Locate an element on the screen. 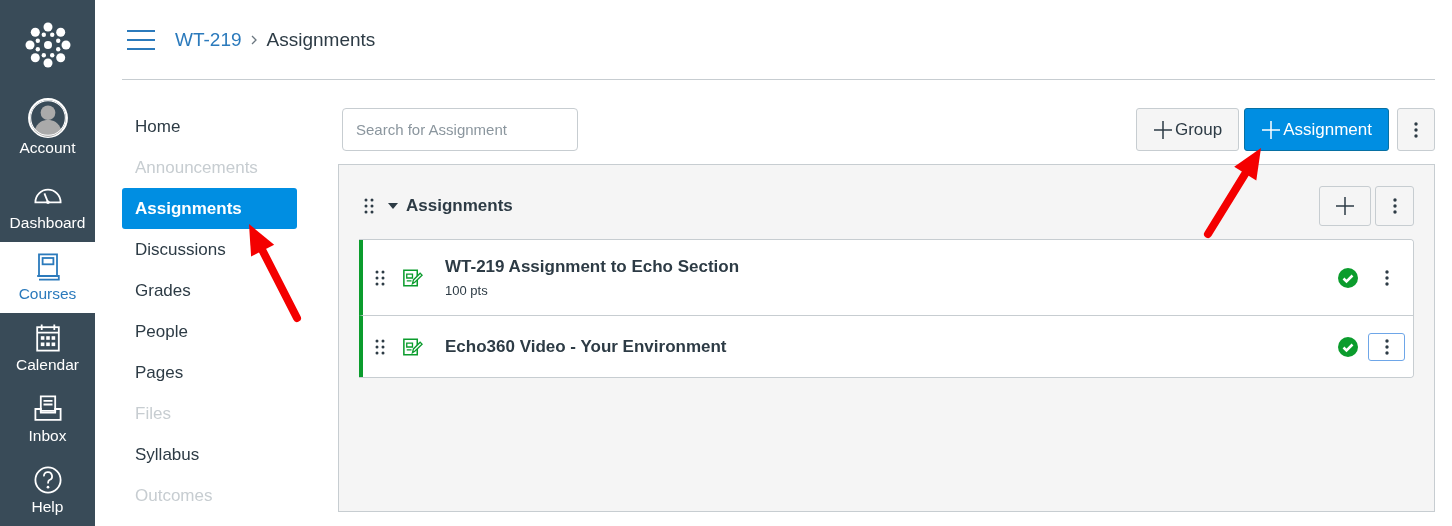 This screenshot has height=526, width=1452. assignment-title: WT-219 Assignment to Echo Section is located at coordinates (891, 267).